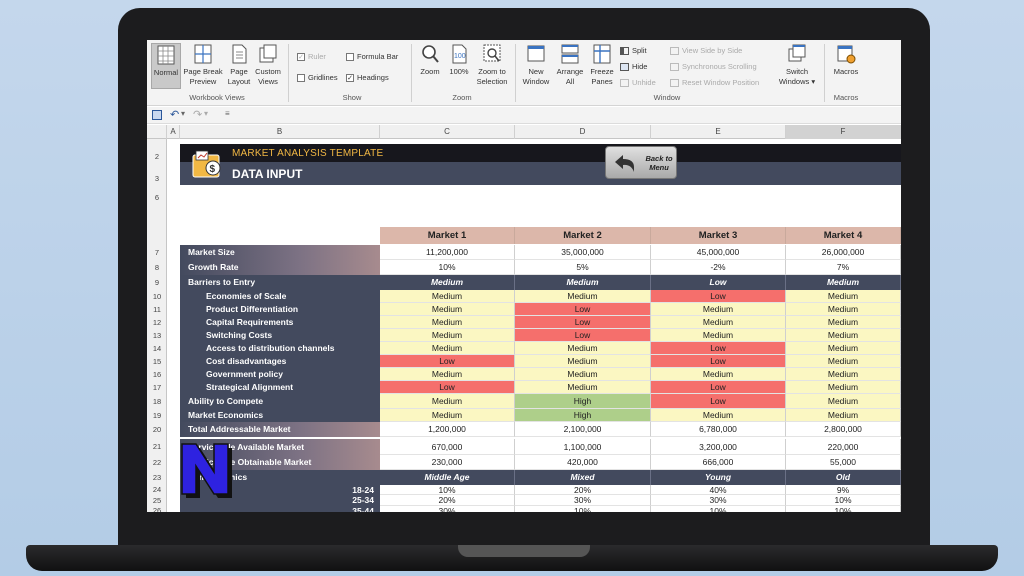 This screenshot has width=1024, height=576. Describe the element at coordinates (583, 252) in the screenshot. I see `data-cell: 35,000,000` at that location.